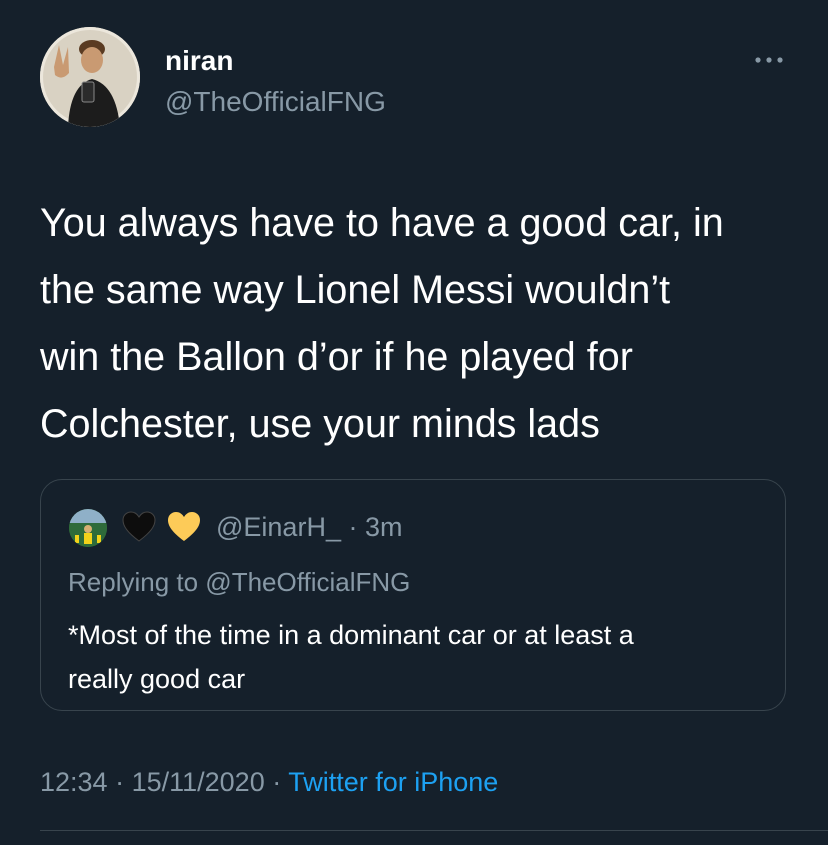  I want to click on tweet-text-line: the same way Lionel Messi wouldn’t, so click(355, 290).